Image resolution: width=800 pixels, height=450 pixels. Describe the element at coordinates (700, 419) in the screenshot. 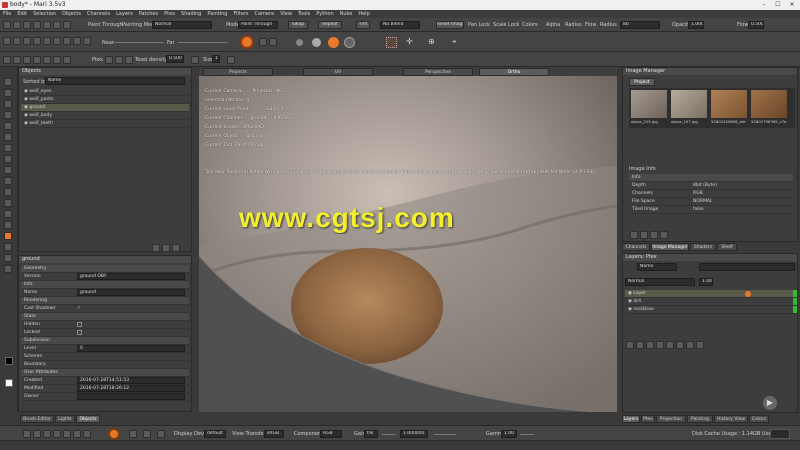

I see `tab-painting: Painting` at that location.